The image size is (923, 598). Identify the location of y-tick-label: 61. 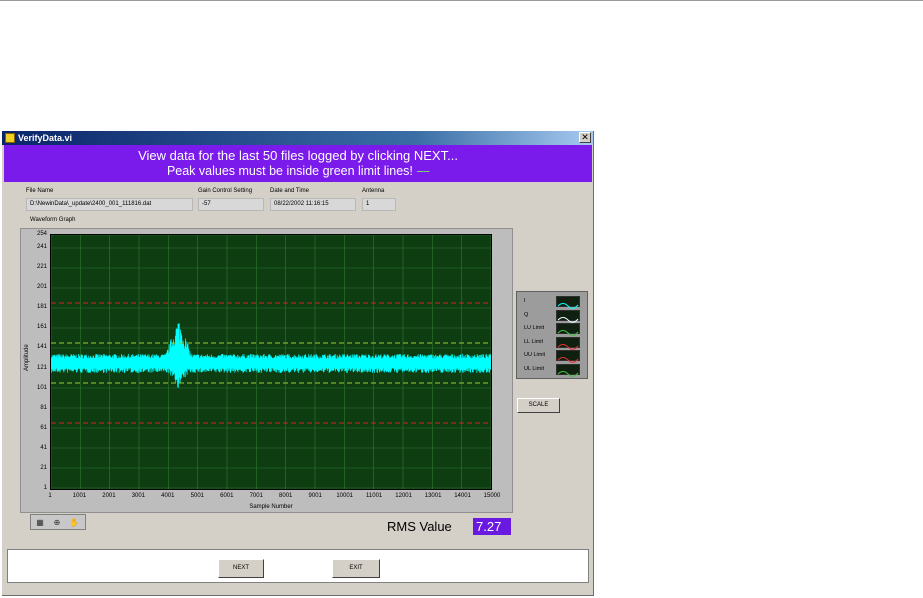
(43, 428).